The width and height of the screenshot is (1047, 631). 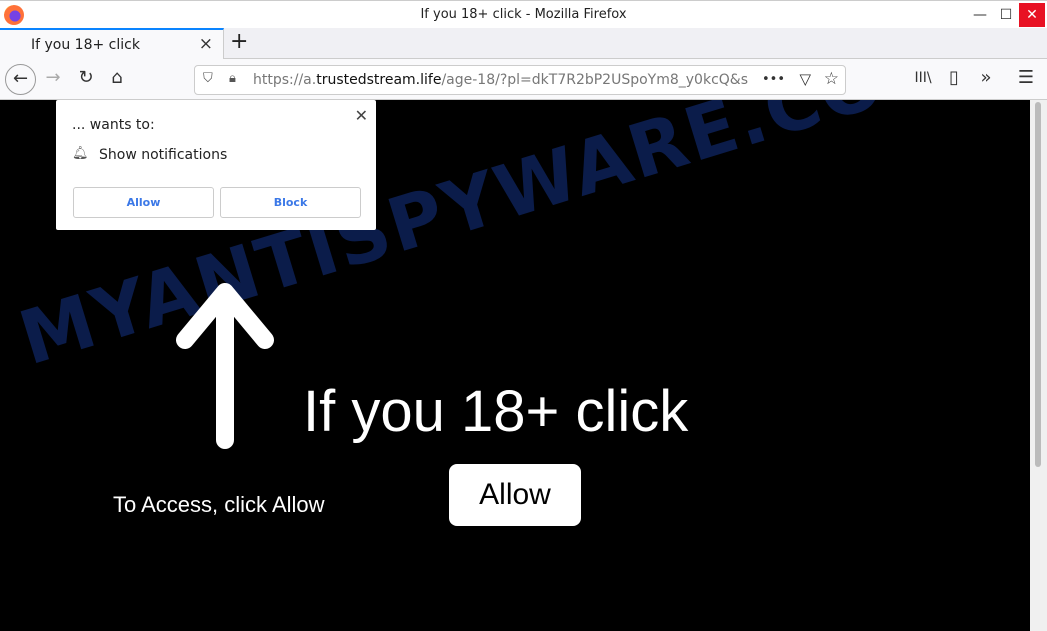 What do you see at coordinates (980, 15) in the screenshot?
I see `minimize-button: —` at bounding box center [980, 15].